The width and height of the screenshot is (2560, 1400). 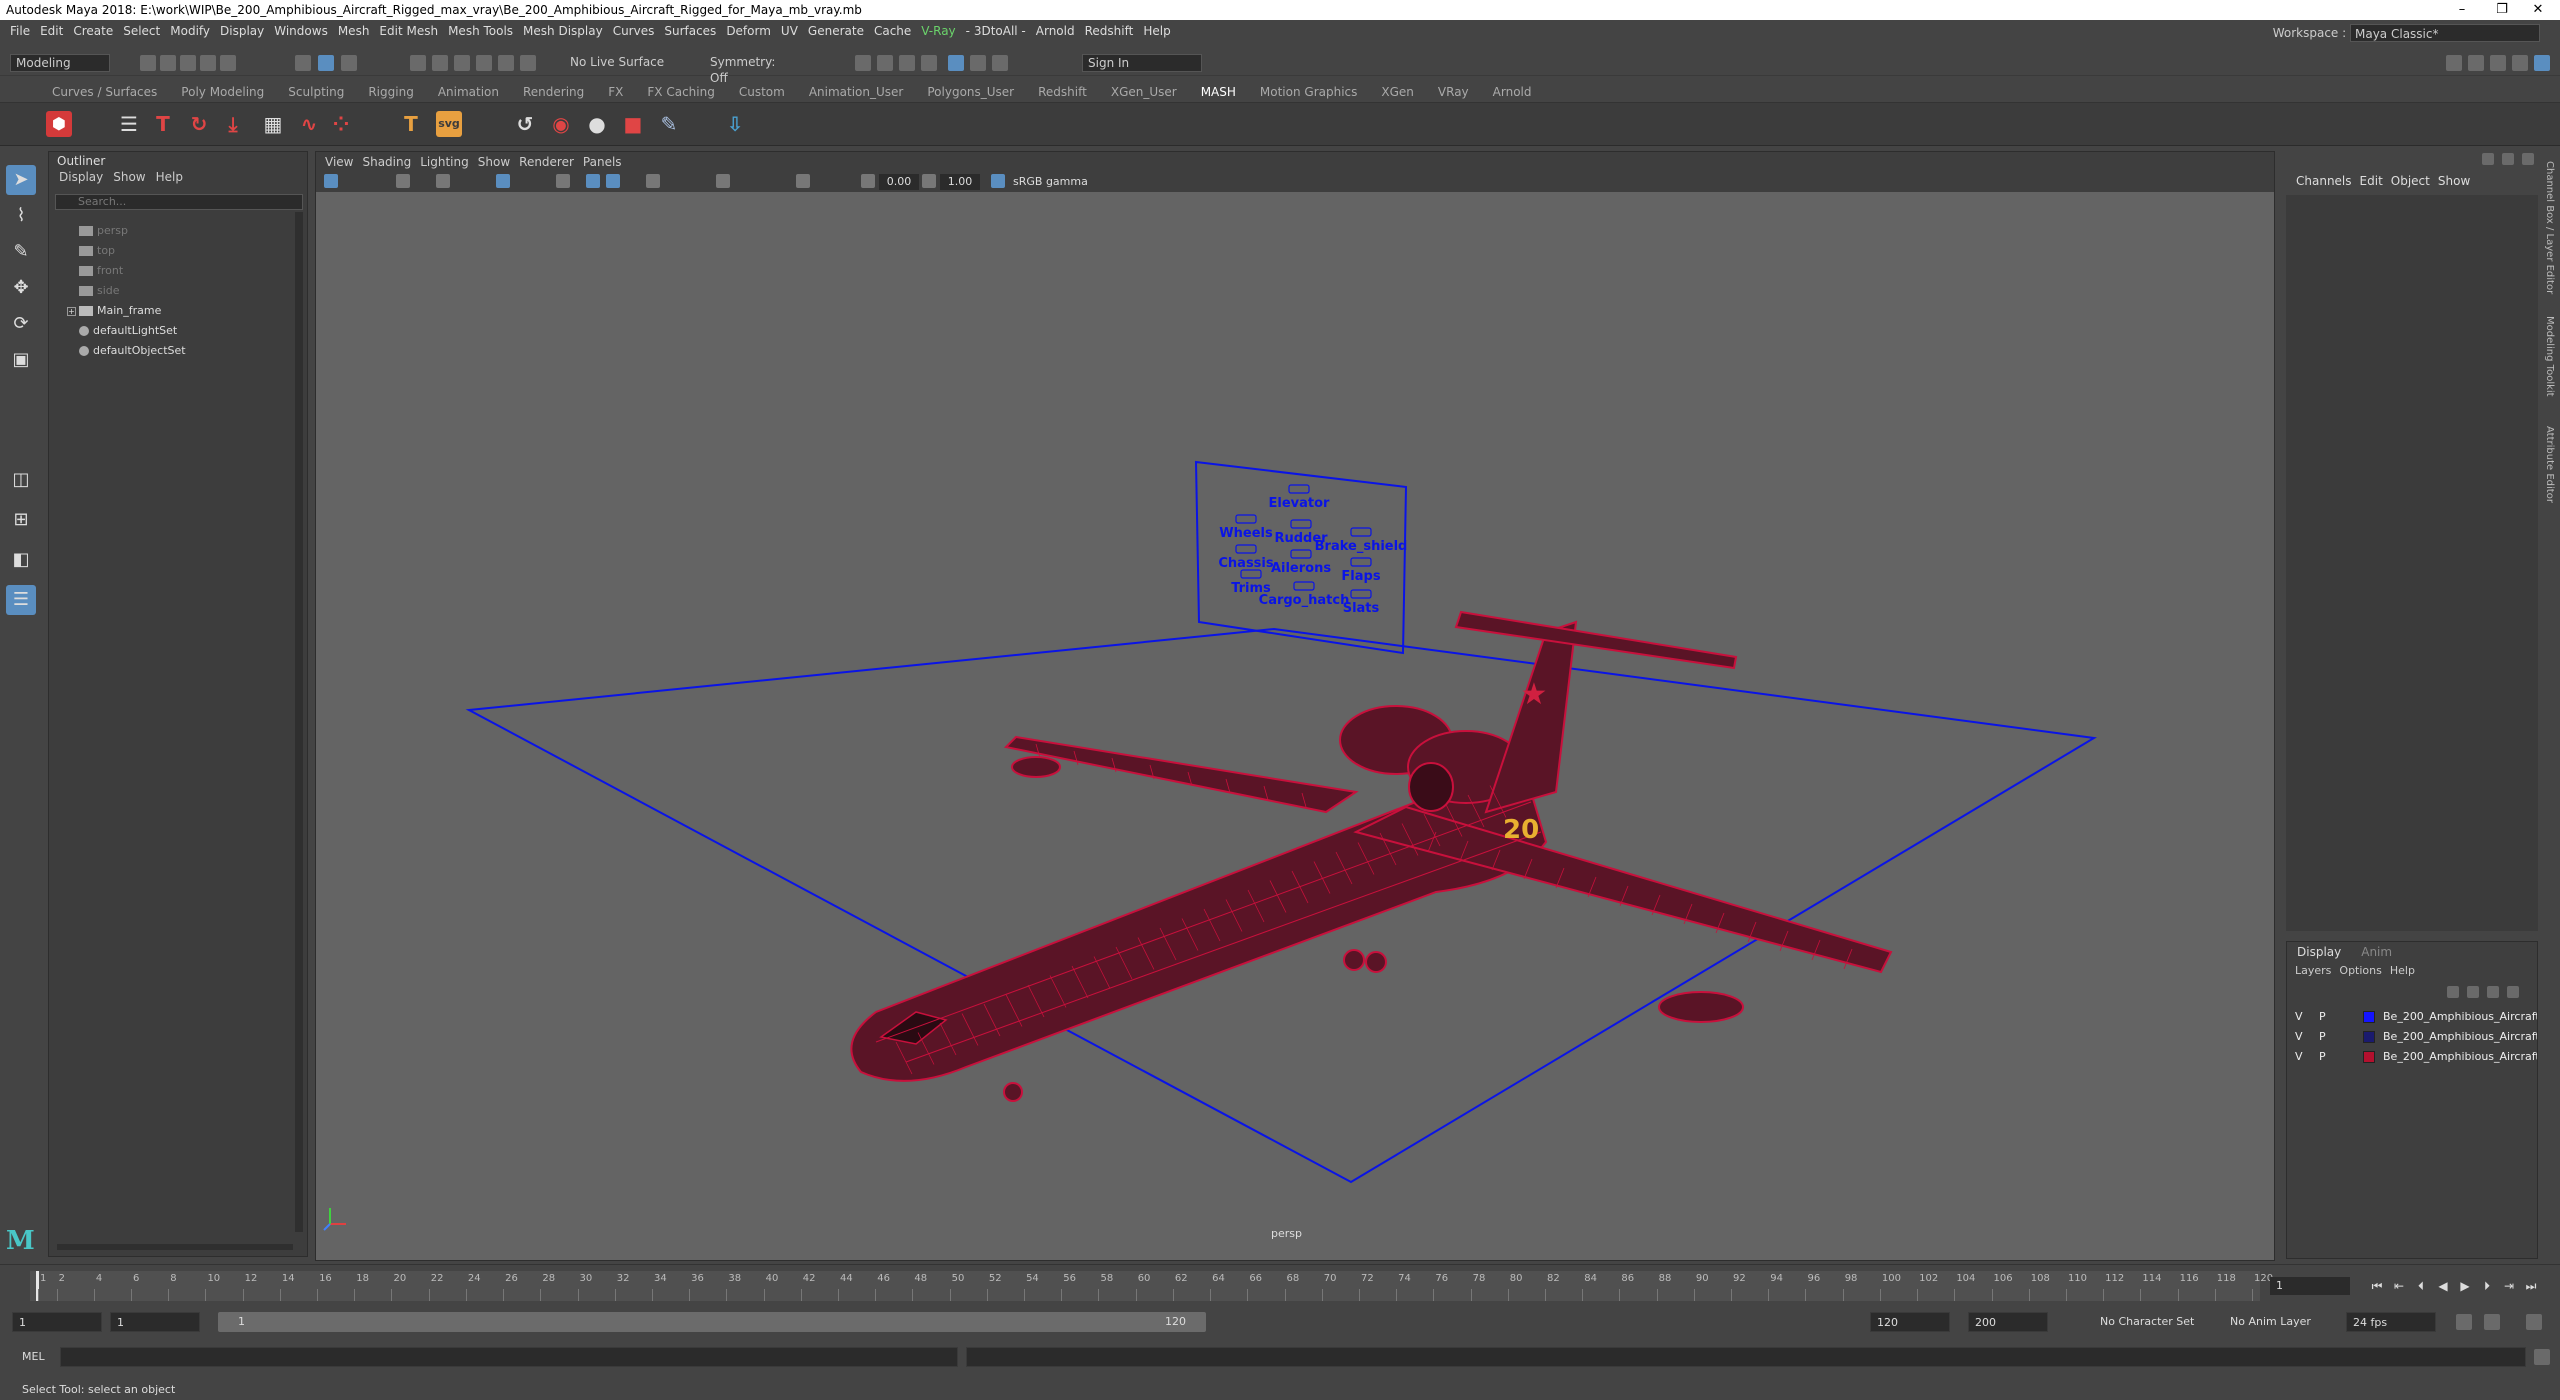 What do you see at coordinates (1304, 586) in the screenshot?
I see `rig-handle-cargo-hatch` at bounding box center [1304, 586].